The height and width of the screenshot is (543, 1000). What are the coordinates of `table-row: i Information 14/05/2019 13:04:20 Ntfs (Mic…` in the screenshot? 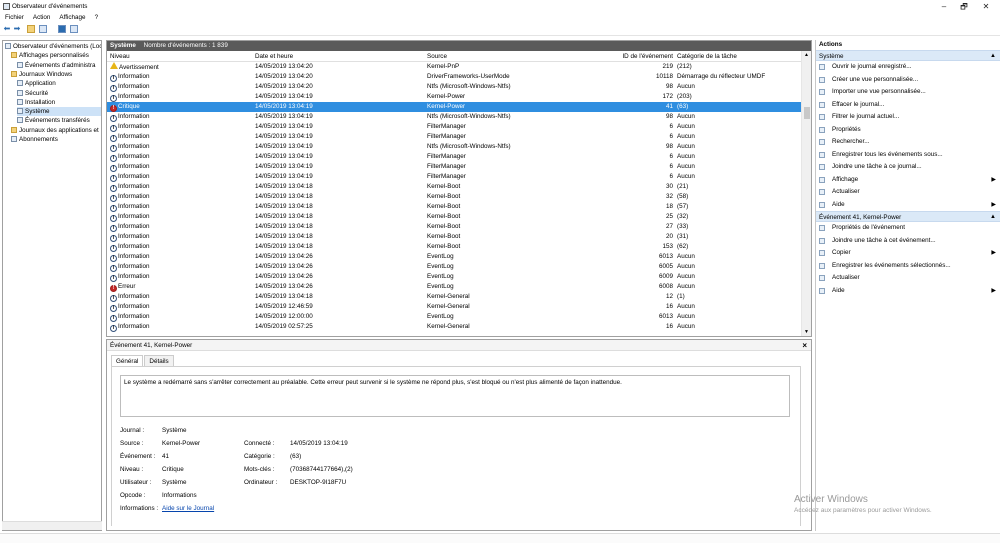 It's located at (454, 87).